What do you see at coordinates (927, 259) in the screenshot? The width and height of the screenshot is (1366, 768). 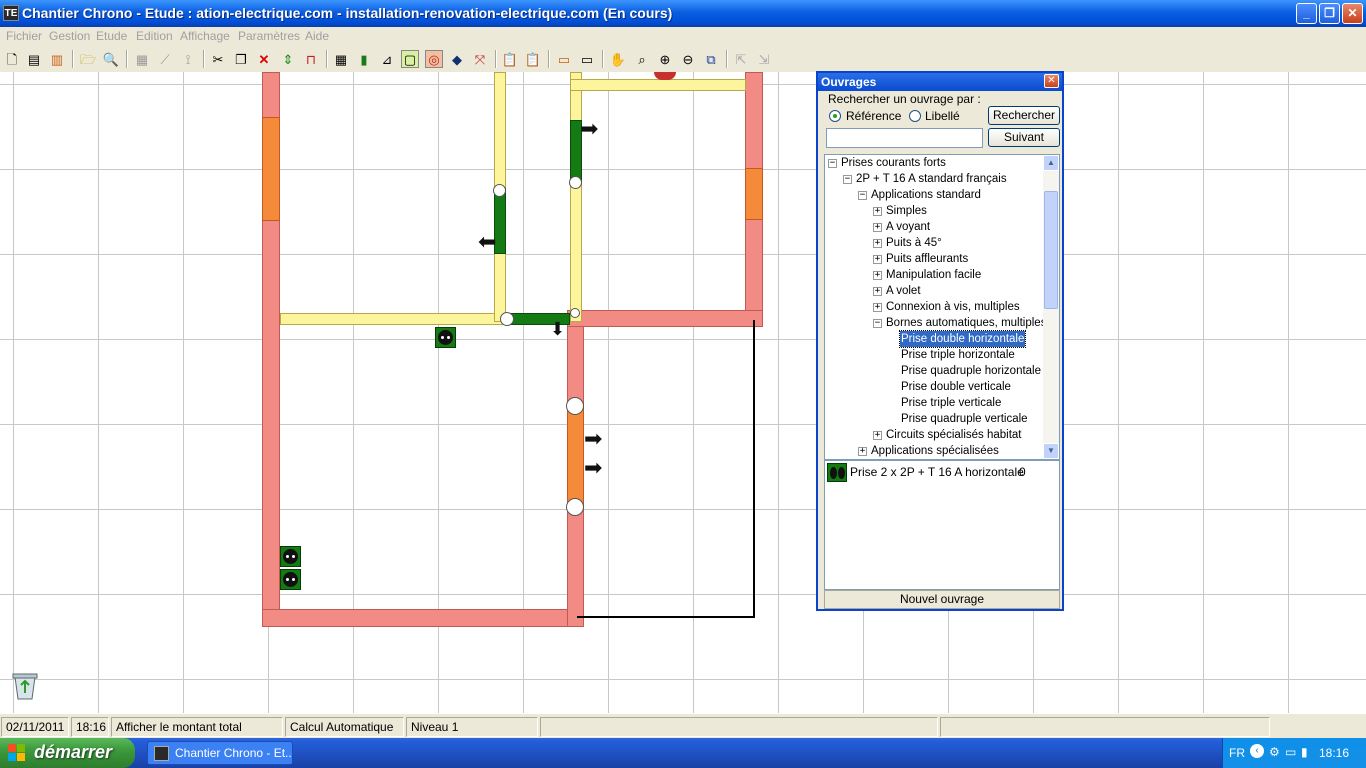 I see `tree-item-puits-affleurants: Puits affleurants` at bounding box center [927, 259].